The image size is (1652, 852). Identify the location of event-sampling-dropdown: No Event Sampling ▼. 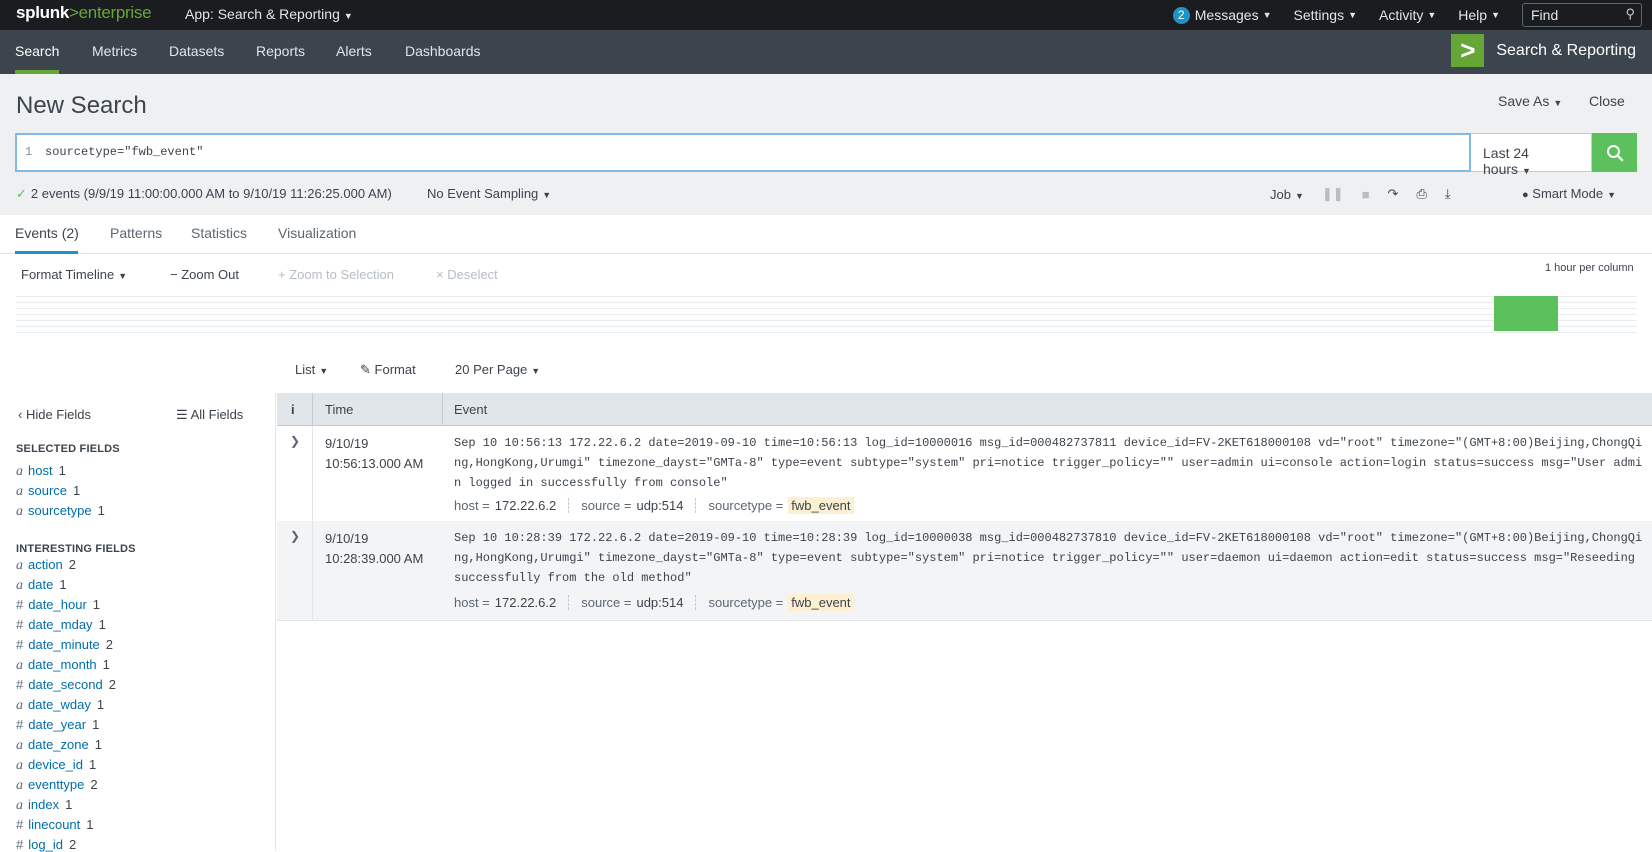
(489, 193).